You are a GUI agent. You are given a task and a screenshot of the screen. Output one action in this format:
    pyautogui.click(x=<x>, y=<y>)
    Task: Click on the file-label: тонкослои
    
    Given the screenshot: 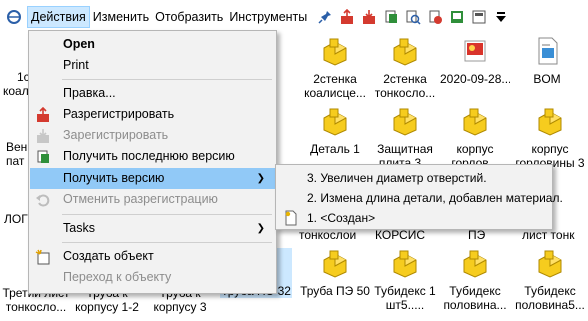 What is the action you would take?
    pyautogui.click(x=328, y=235)
    